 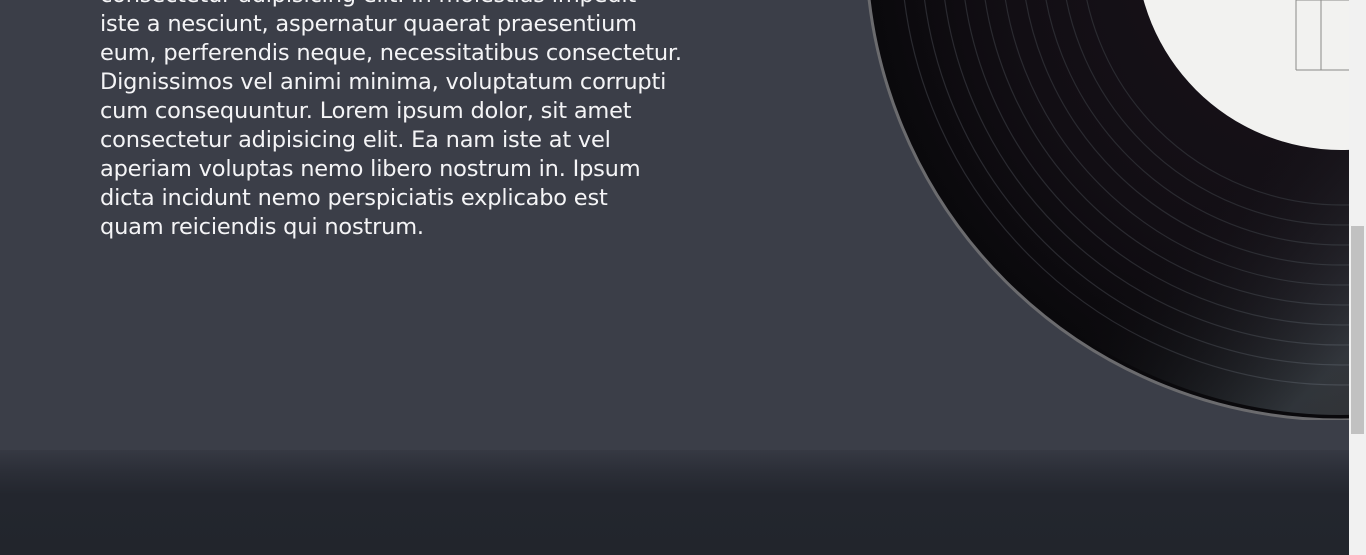 I want to click on vertical-scrollbar, so click(x=1357, y=277).